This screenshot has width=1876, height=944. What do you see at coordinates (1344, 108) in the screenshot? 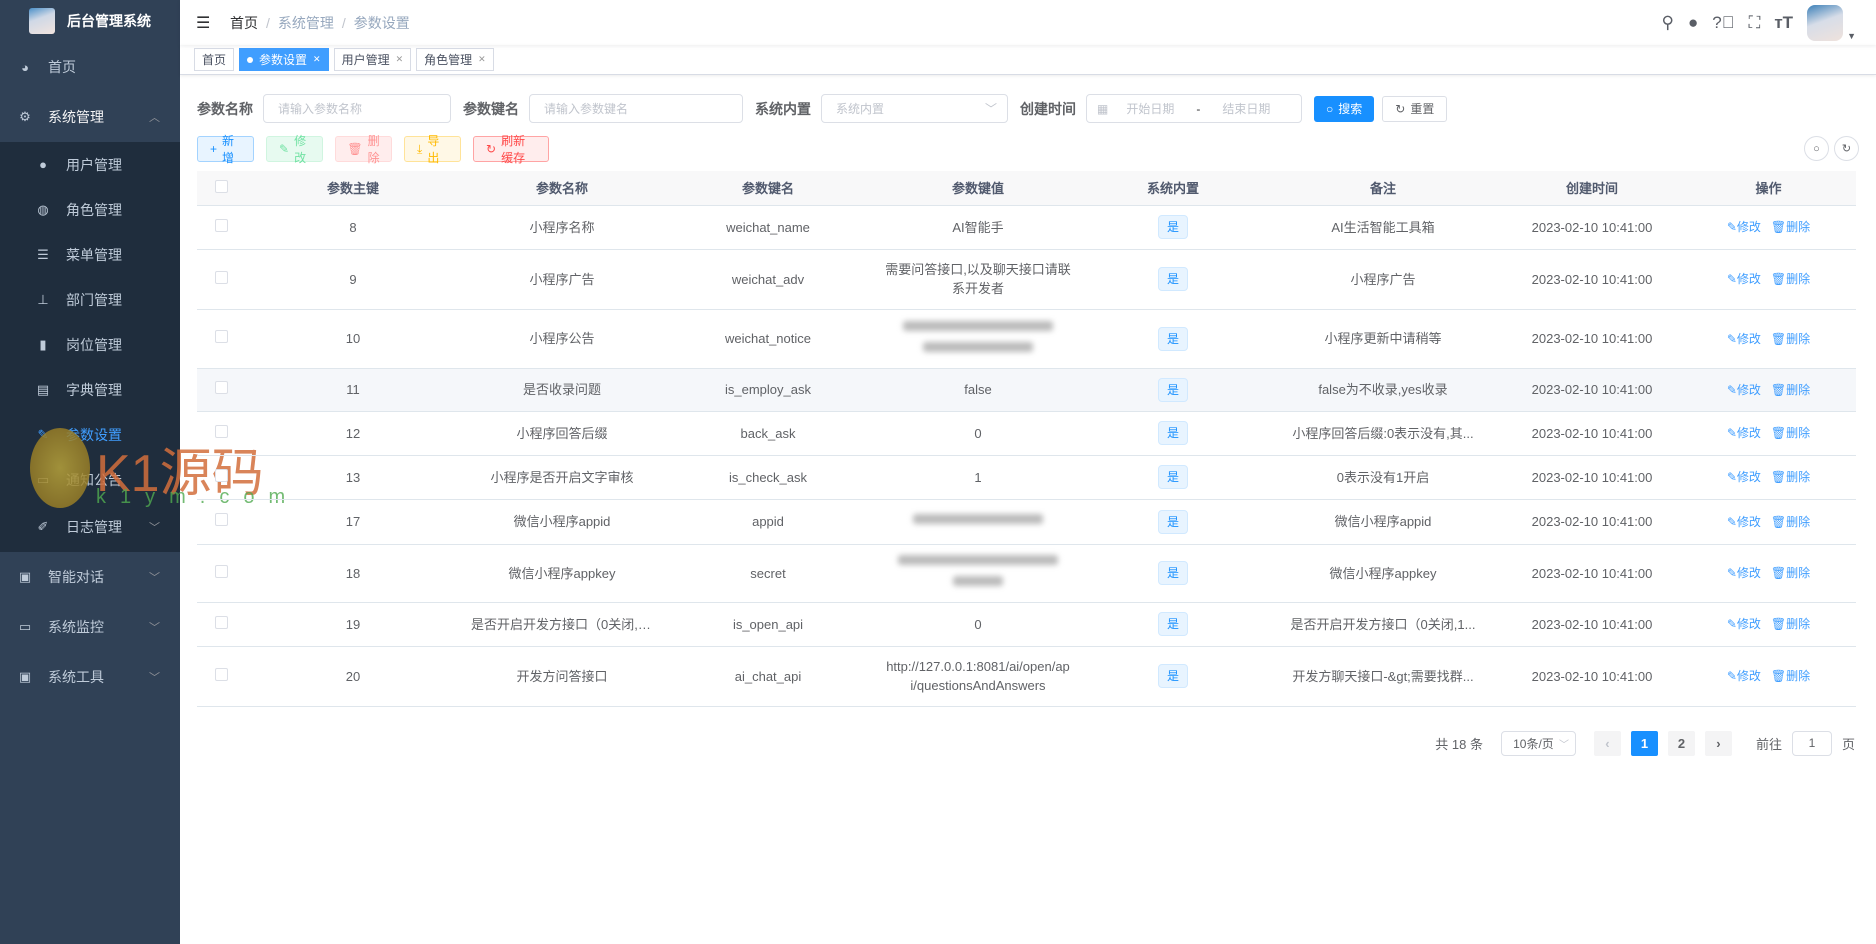
I see `search-button: ○ 搜索` at bounding box center [1344, 108].